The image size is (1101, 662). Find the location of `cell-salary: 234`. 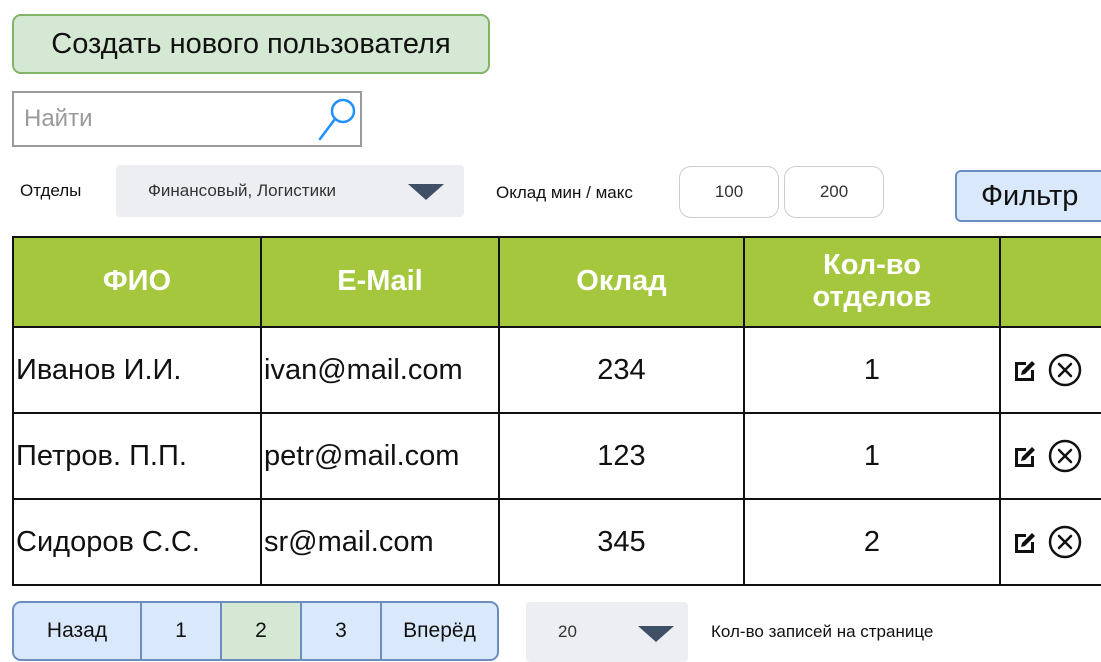

cell-salary: 234 is located at coordinates (621, 370).